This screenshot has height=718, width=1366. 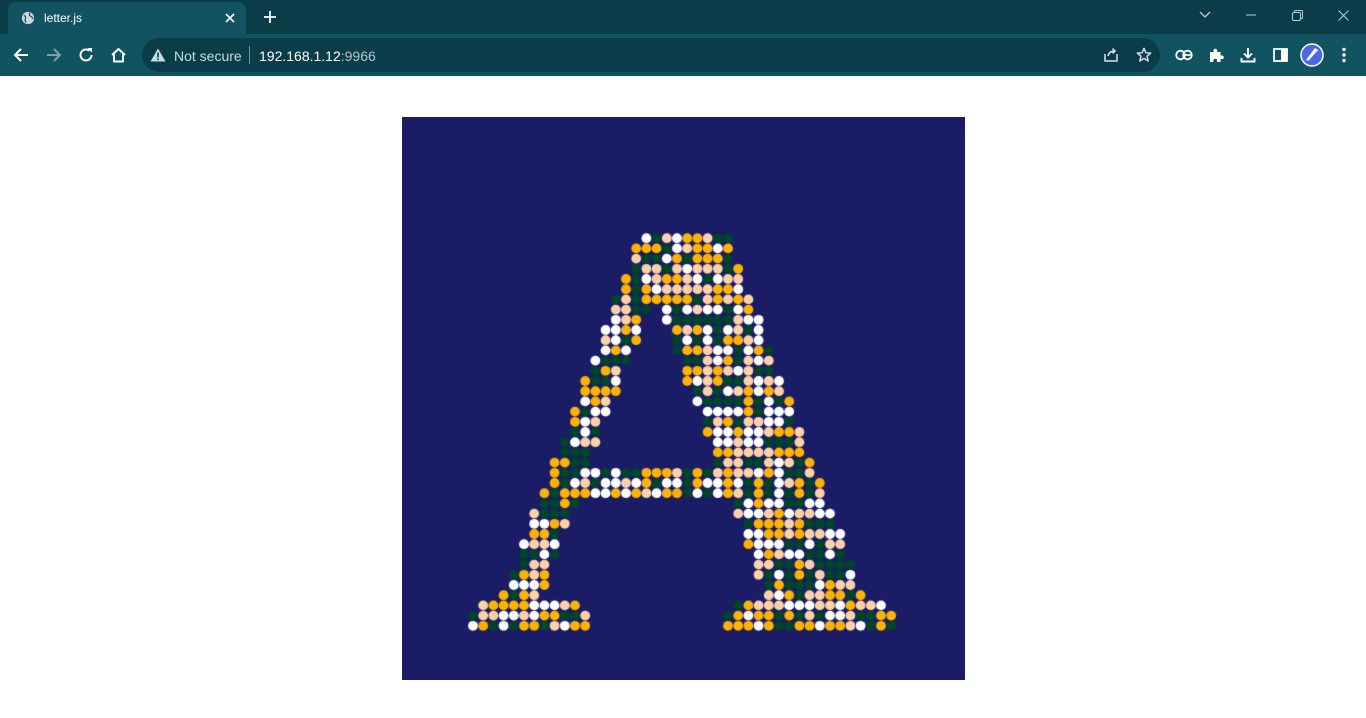 I want to click on extensions-button, so click(x=1216, y=55).